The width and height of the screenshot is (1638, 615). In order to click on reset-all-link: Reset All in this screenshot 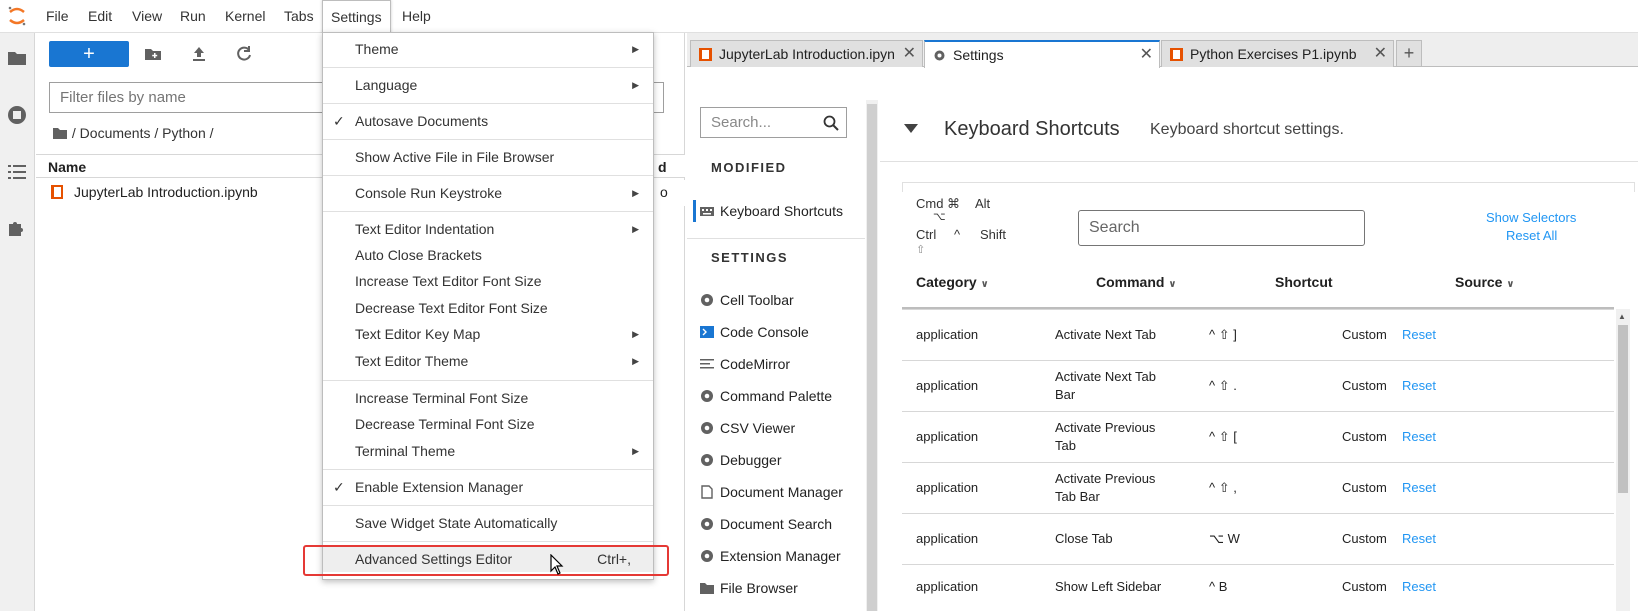, I will do `click(1531, 235)`.